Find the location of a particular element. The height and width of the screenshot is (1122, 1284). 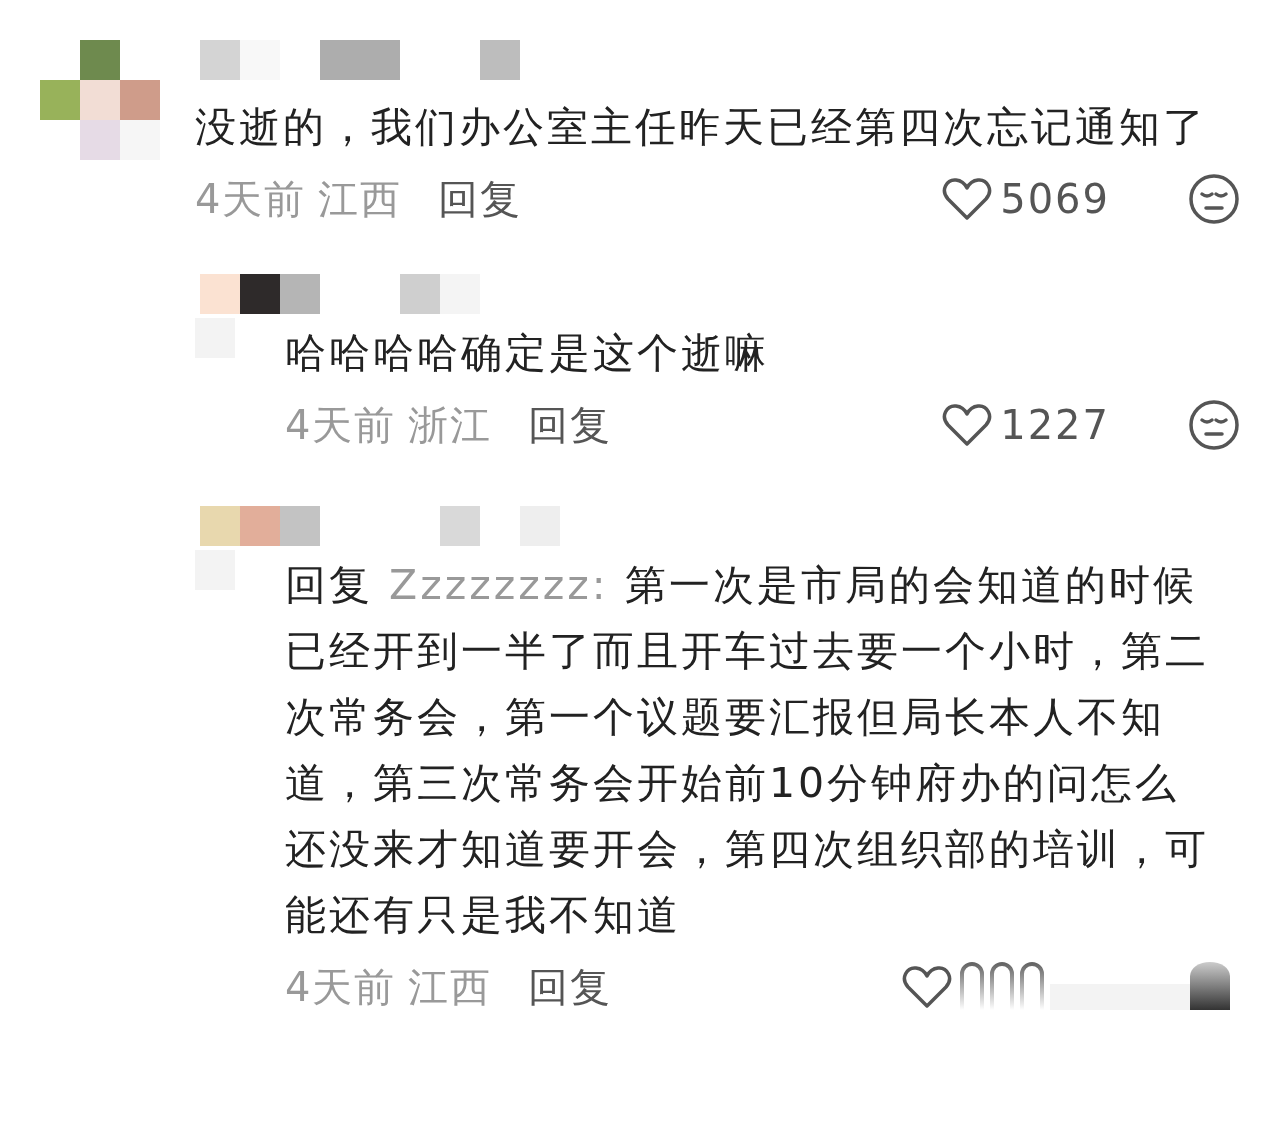

comment-text: 没逝的，我们办公室主任昨天已经第四次忘记通知了 is located at coordinates (701, 127).